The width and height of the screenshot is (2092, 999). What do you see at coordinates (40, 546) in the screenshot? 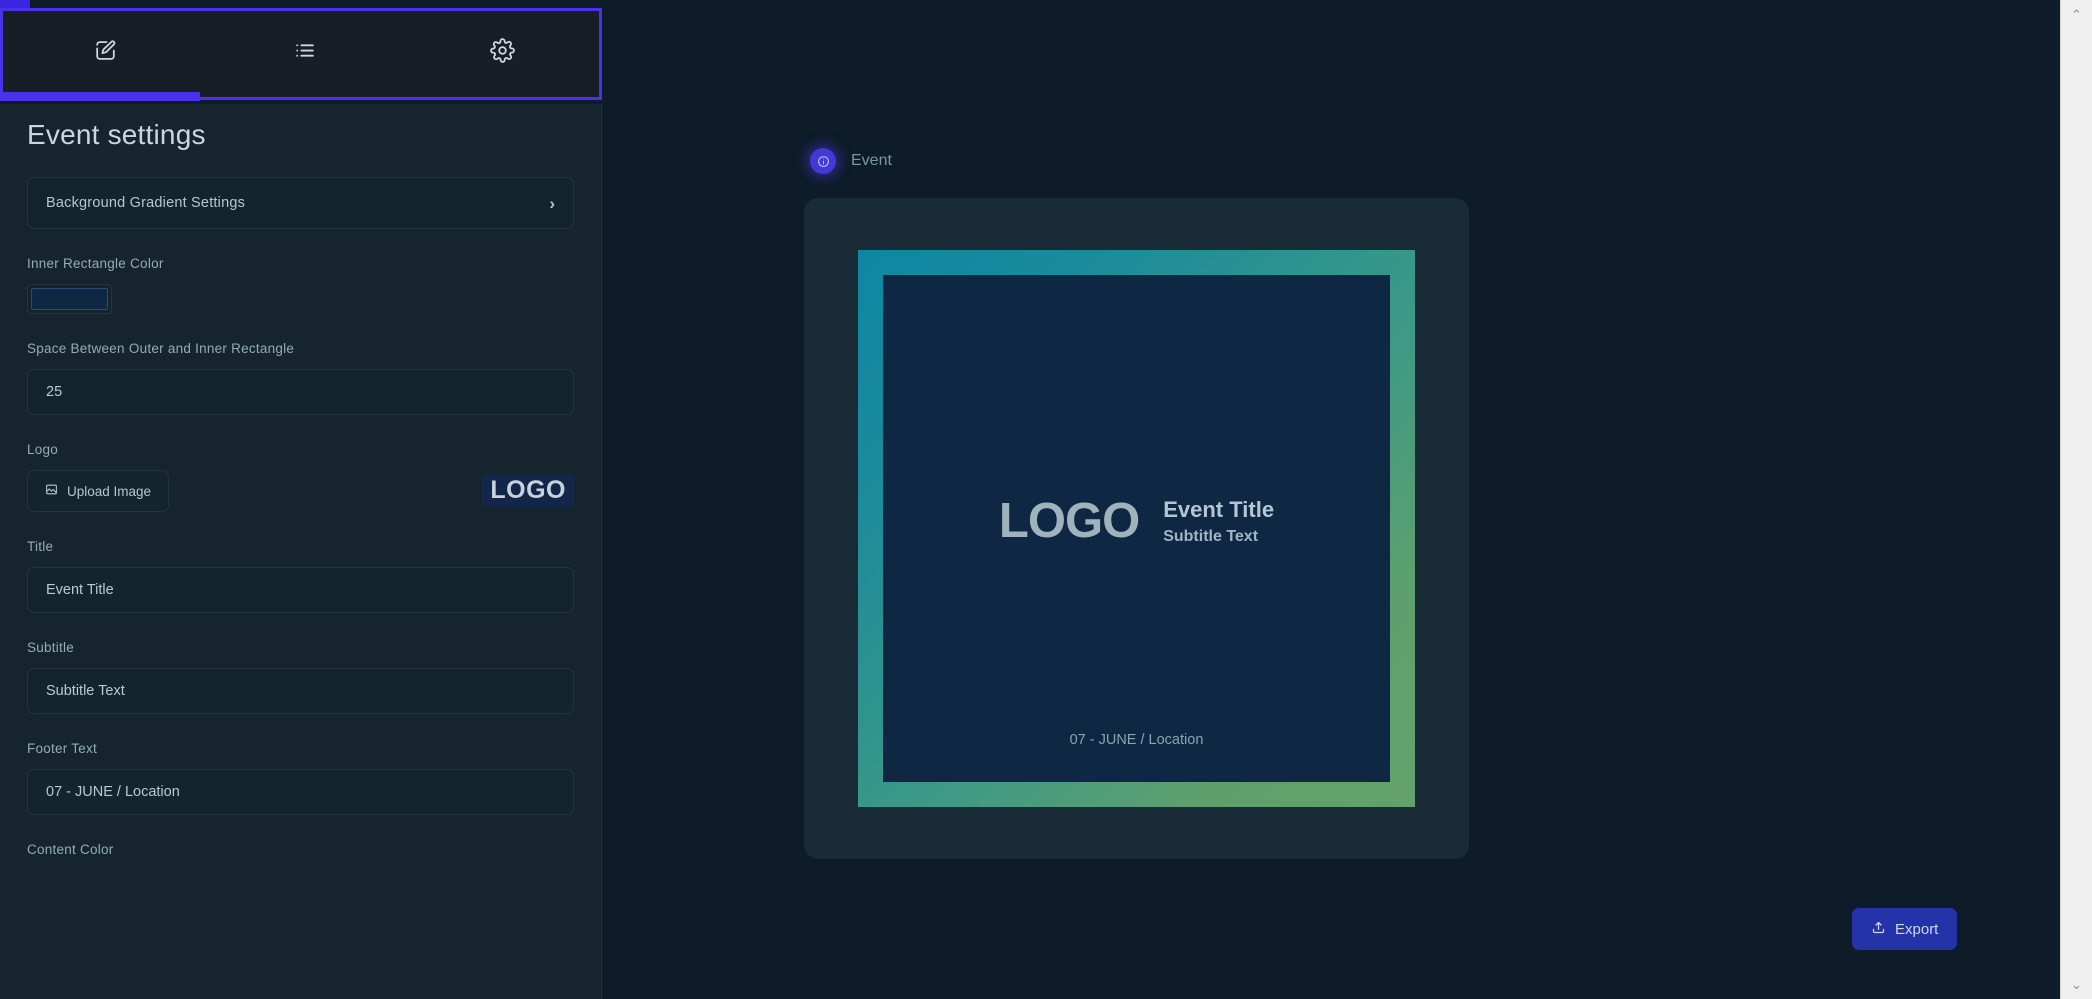
I see `title-label: Title` at bounding box center [40, 546].